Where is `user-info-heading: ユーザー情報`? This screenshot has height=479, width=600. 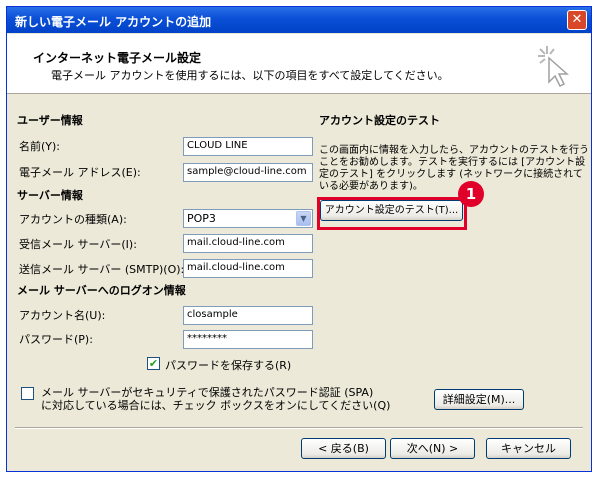 user-info-heading: ユーザー情報 is located at coordinates (50, 120).